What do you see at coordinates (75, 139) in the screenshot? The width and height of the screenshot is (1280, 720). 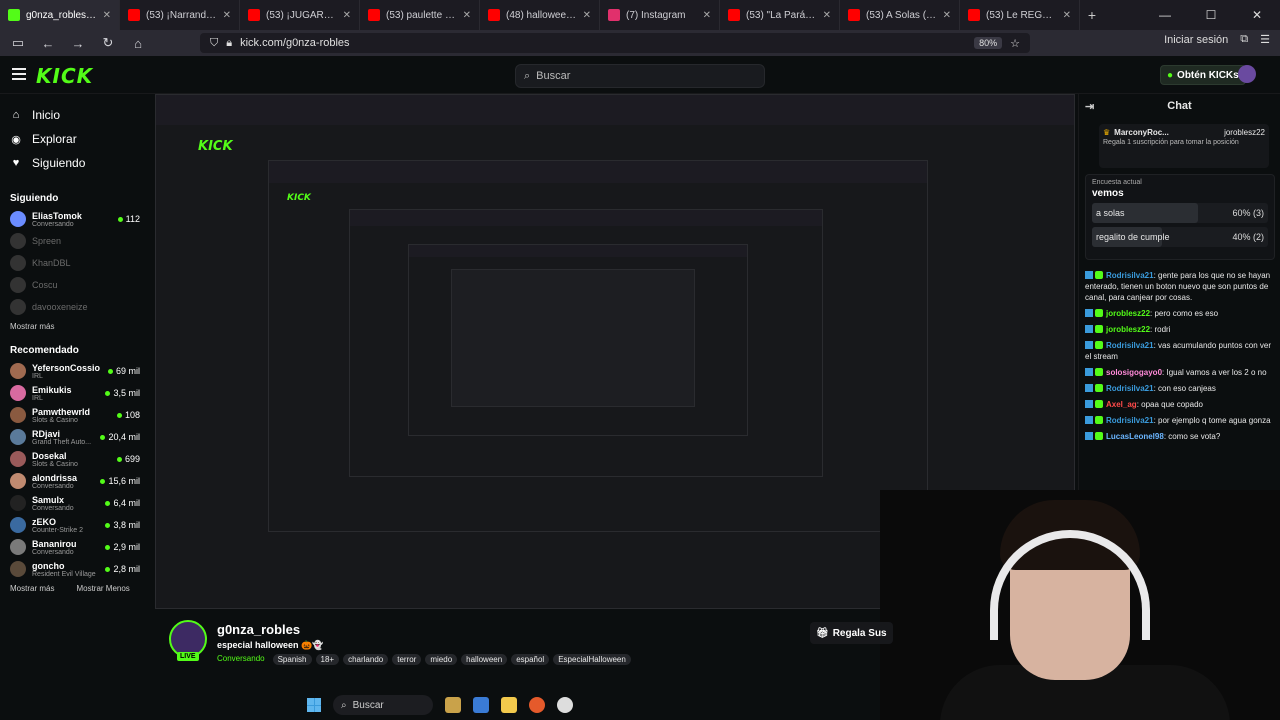 I see `sidebar-nav-item: ◉ Explorar` at bounding box center [75, 139].